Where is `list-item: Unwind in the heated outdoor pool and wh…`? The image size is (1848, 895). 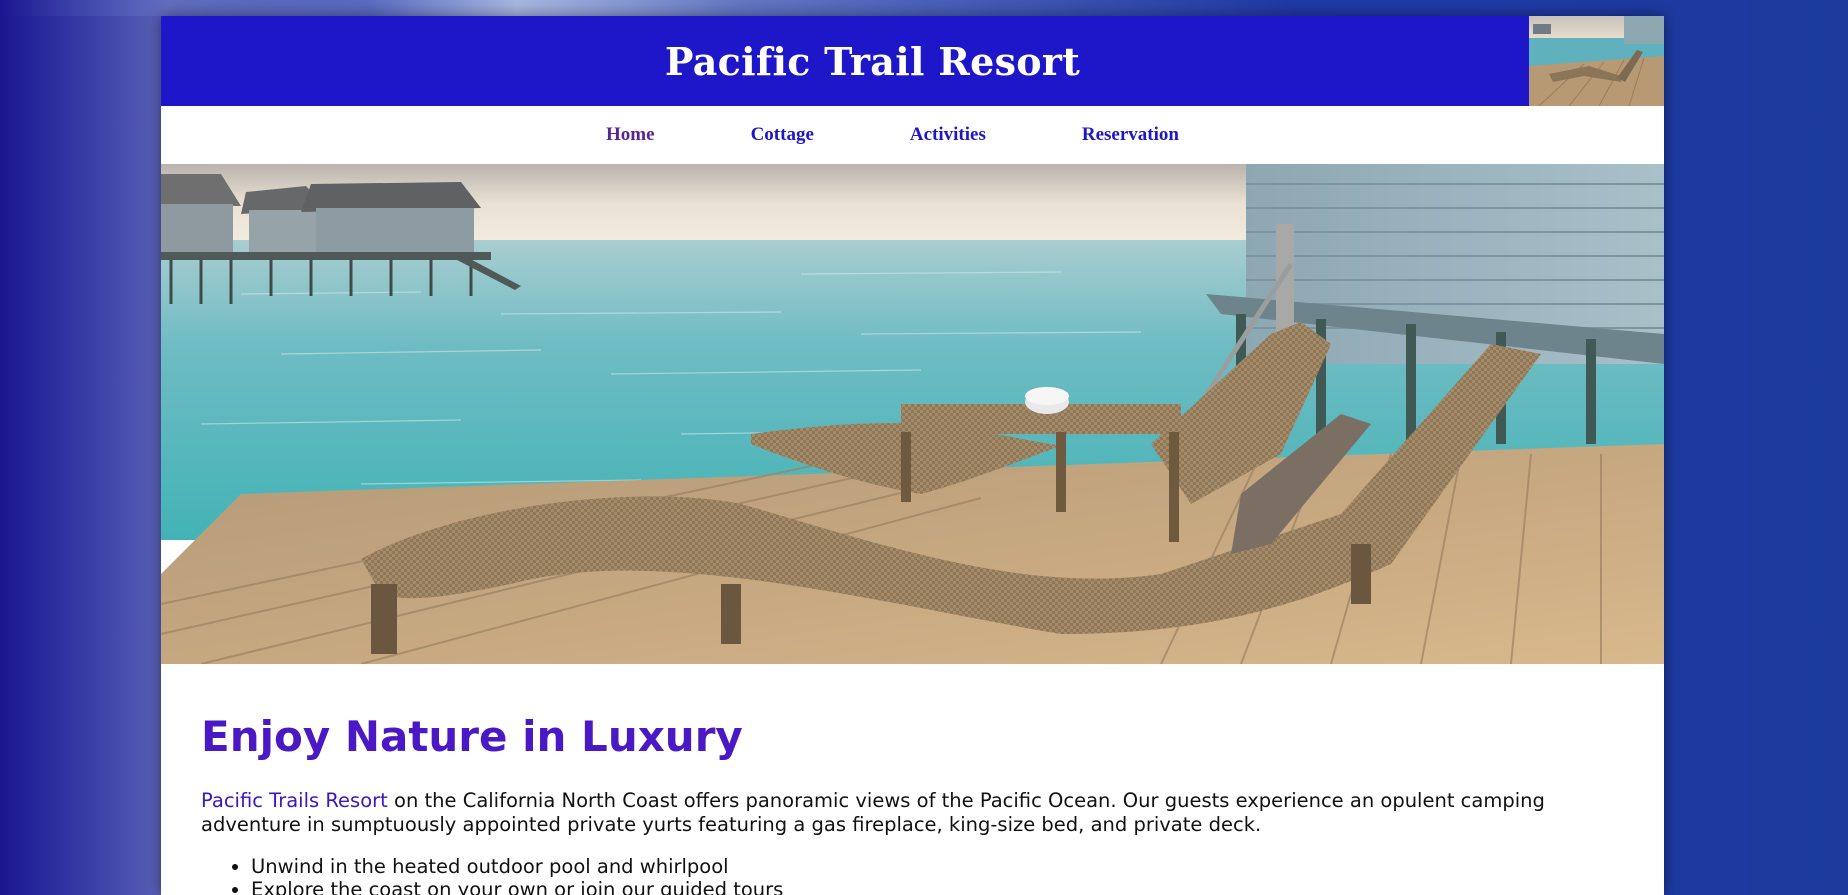 list-item: Unwind in the heated outdoor pool and wh… is located at coordinates (937, 866).